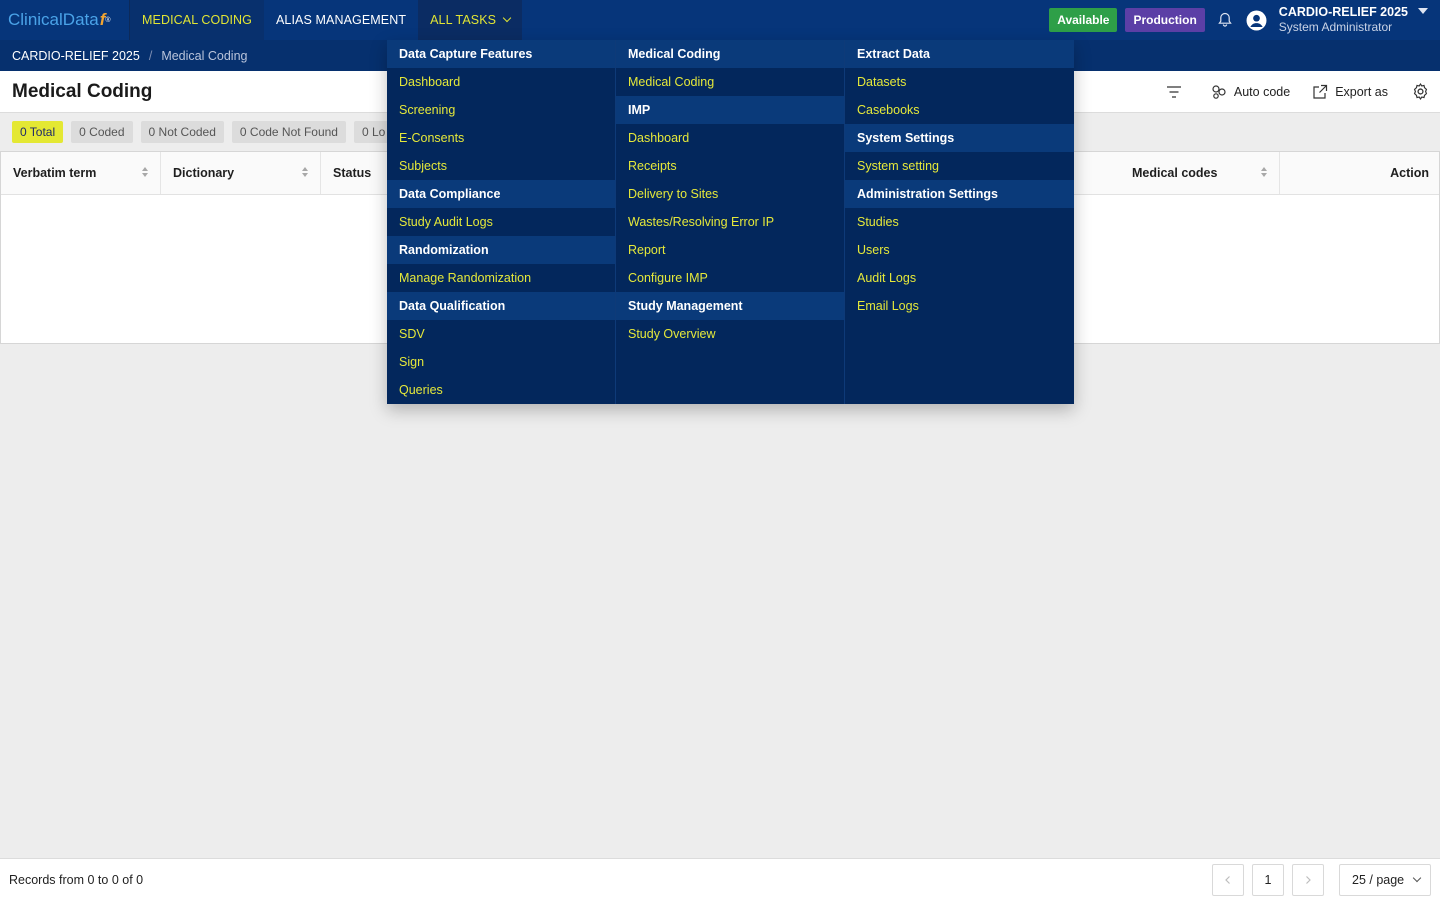 Image resolution: width=1440 pixels, height=900 pixels. I want to click on export-icon, so click(1320, 91).